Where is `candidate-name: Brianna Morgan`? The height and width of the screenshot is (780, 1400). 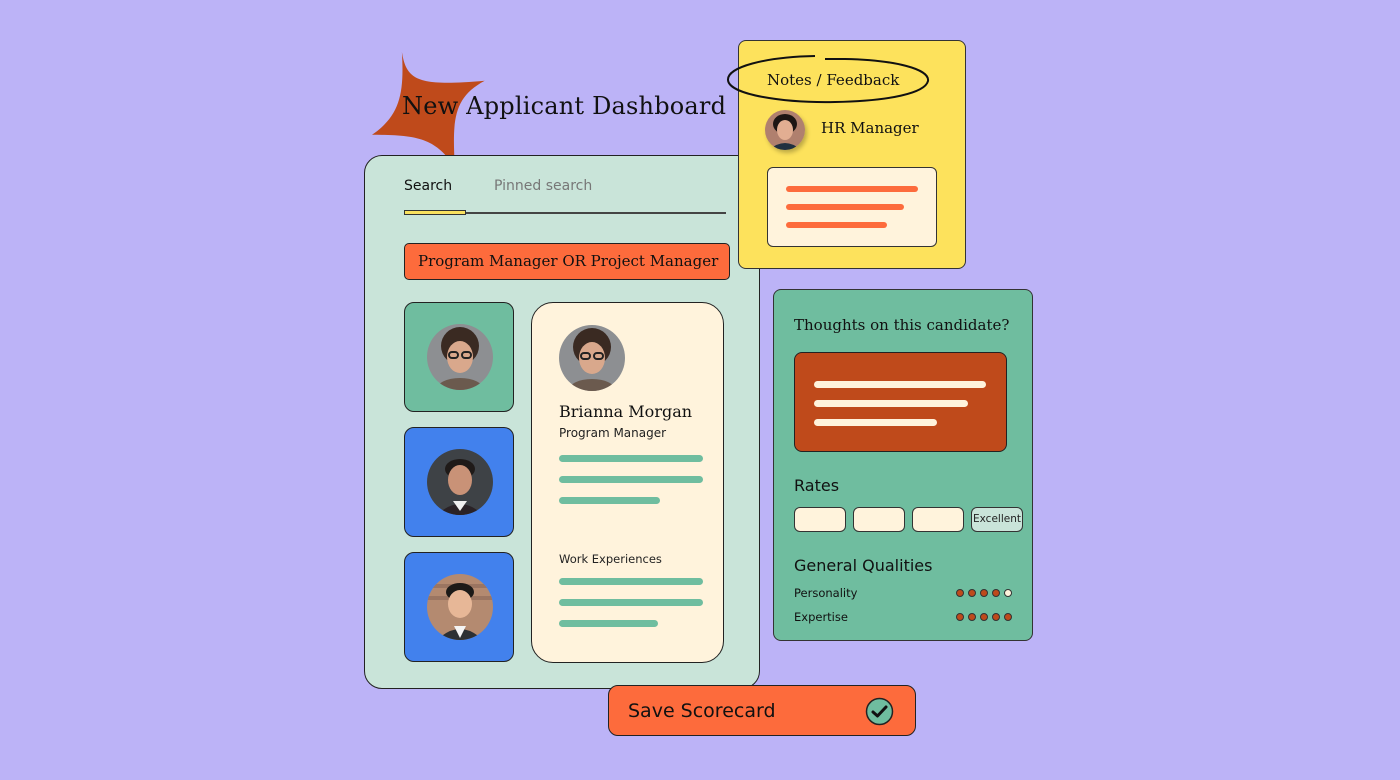 candidate-name: Brianna Morgan is located at coordinates (626, 411).